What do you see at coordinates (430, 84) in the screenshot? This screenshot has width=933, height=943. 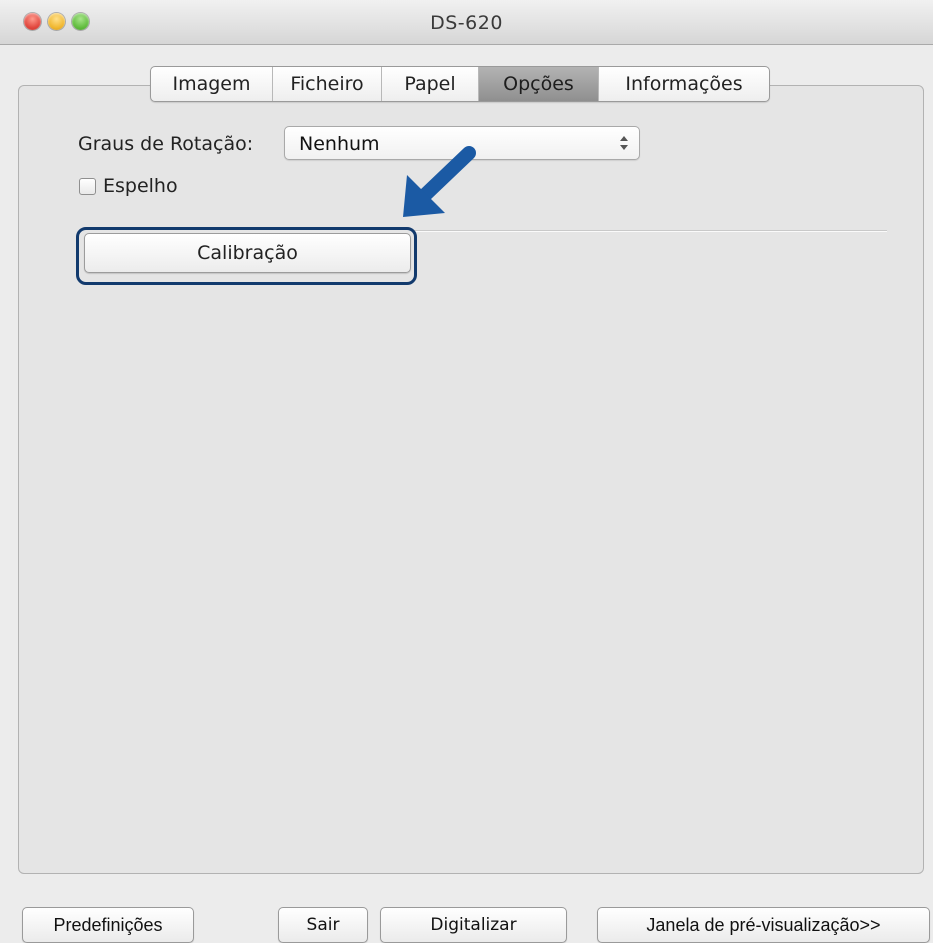 I see `tab-papel: Papel` at bounding box center [430, 84].